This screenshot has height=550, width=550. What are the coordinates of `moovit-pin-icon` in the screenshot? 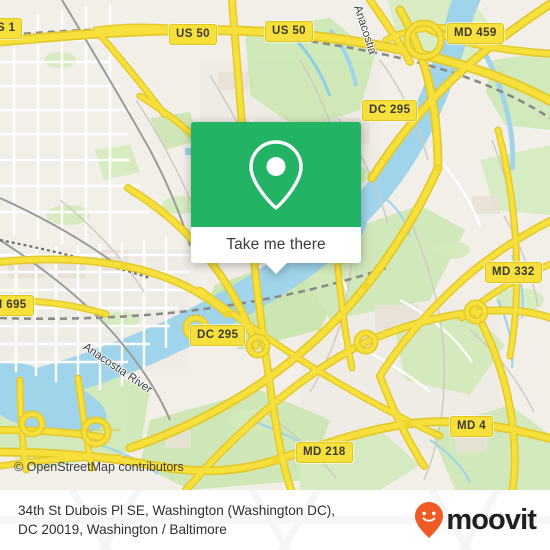 It's located at (429, 520).